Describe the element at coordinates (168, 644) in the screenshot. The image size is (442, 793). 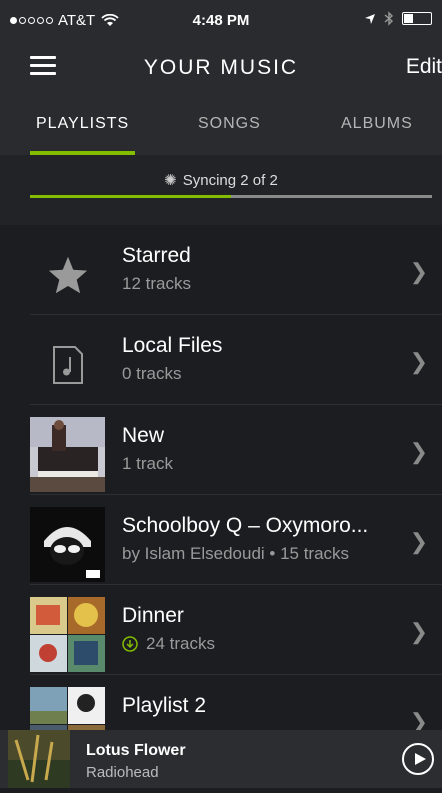
I see `playlist-subtitle: 24 tracks` at that location.